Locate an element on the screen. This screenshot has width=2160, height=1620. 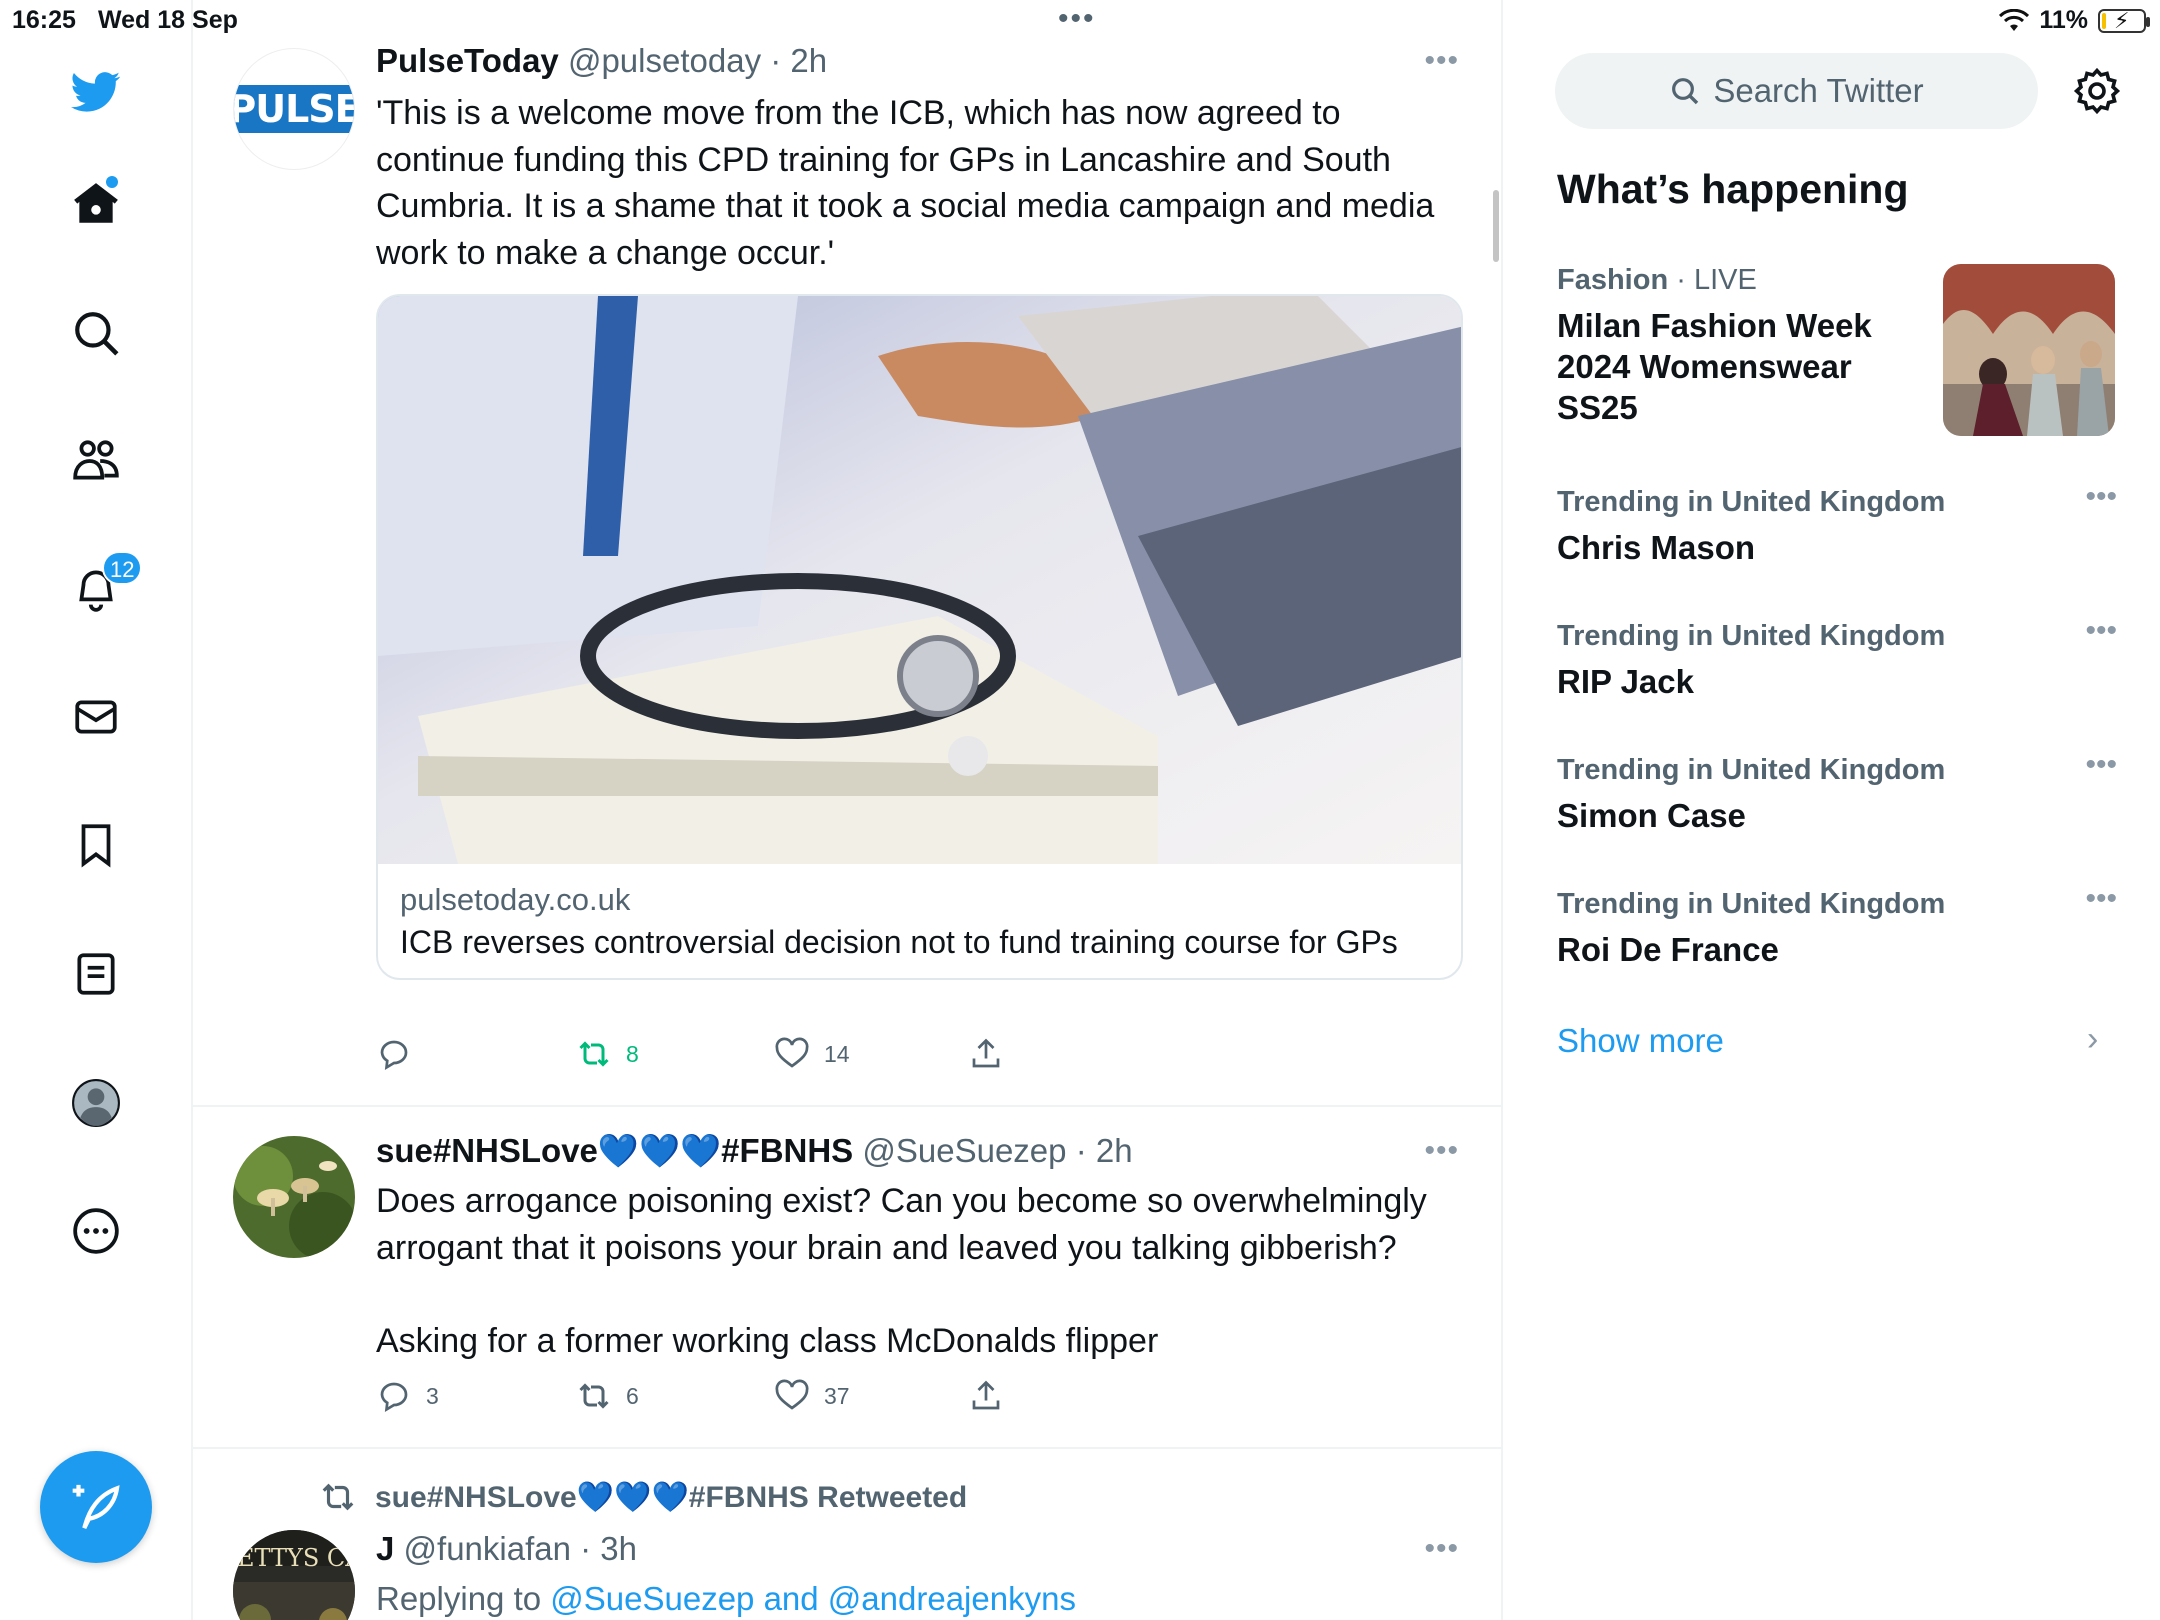
chevron-right-icon: › is located at coordinates (2092, 1039).